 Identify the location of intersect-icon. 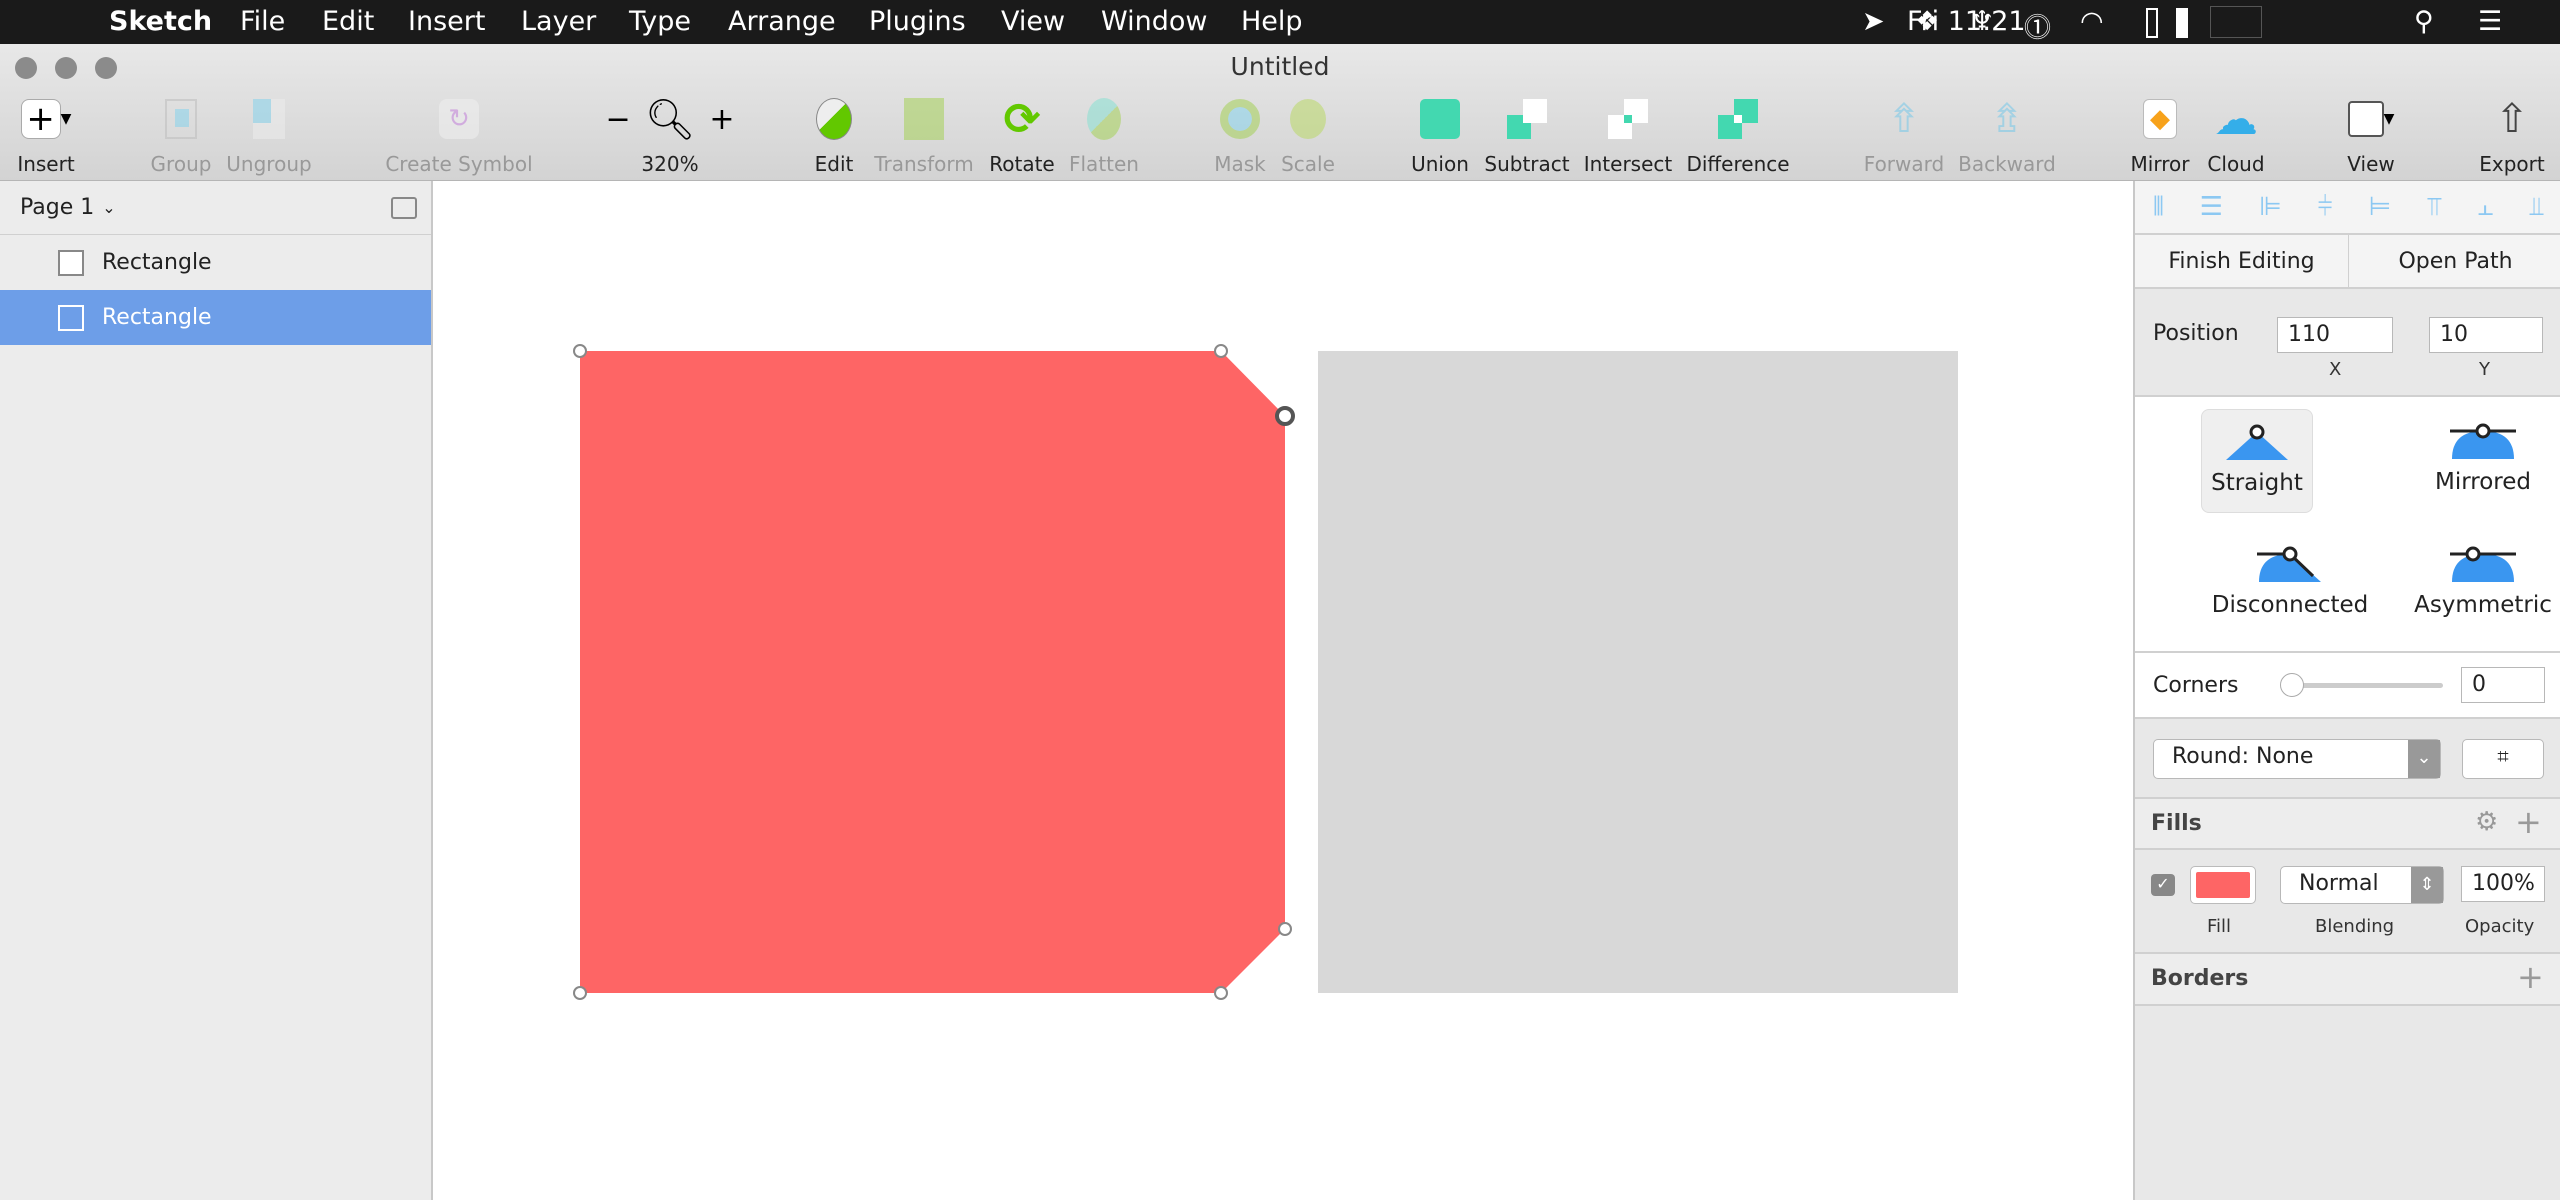
(1628, 119).